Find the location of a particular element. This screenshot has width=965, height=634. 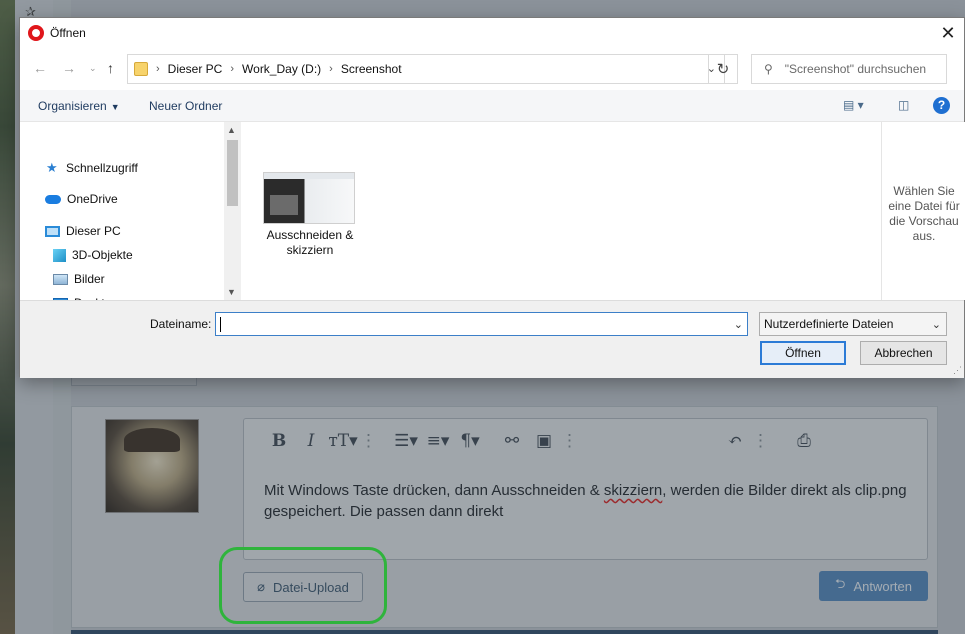

filetype-select: Nutzerdefinierte Dateien ⌄ is located at coordinates (853, 324).